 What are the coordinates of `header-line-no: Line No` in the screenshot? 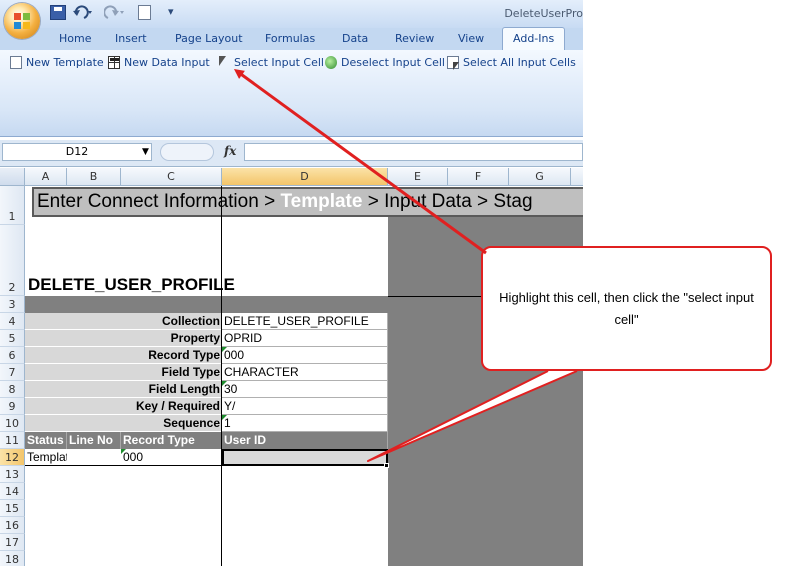 It's located at (94, 440).